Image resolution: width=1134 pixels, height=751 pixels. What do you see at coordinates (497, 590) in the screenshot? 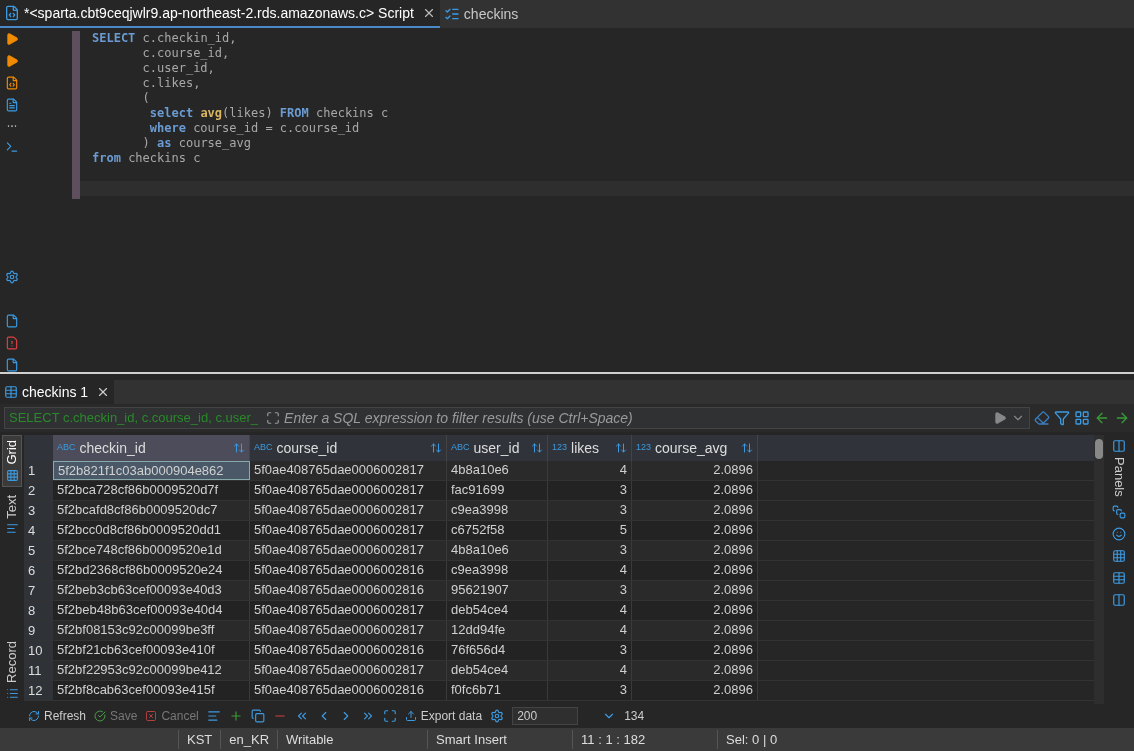
I see `table-cell: 95621907` at bounding box center [497, 590].